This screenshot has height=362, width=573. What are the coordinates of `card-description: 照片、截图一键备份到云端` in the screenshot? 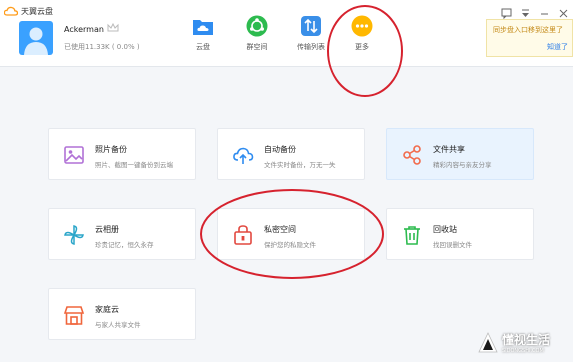 It's located at (134, 165).